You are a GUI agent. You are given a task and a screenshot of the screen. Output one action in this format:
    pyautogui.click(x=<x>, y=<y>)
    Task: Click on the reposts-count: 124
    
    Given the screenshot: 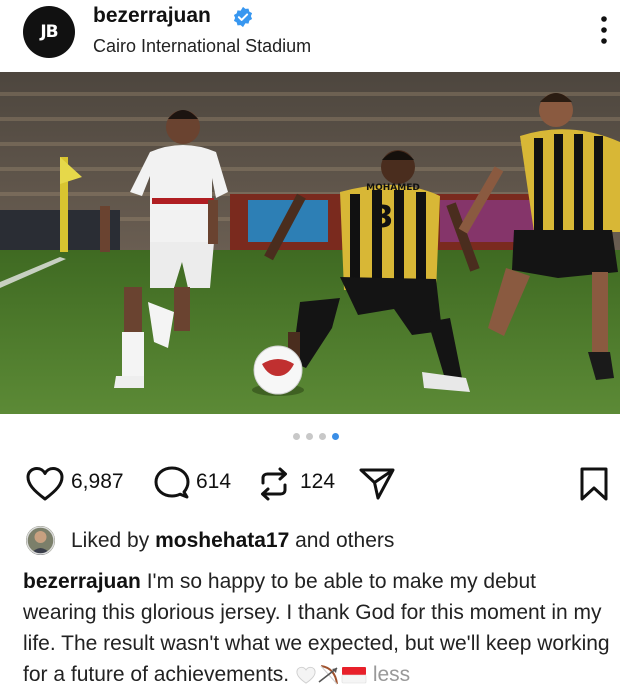 What is the action you would take?
    pyautogui.click(x=317, y=482)
    